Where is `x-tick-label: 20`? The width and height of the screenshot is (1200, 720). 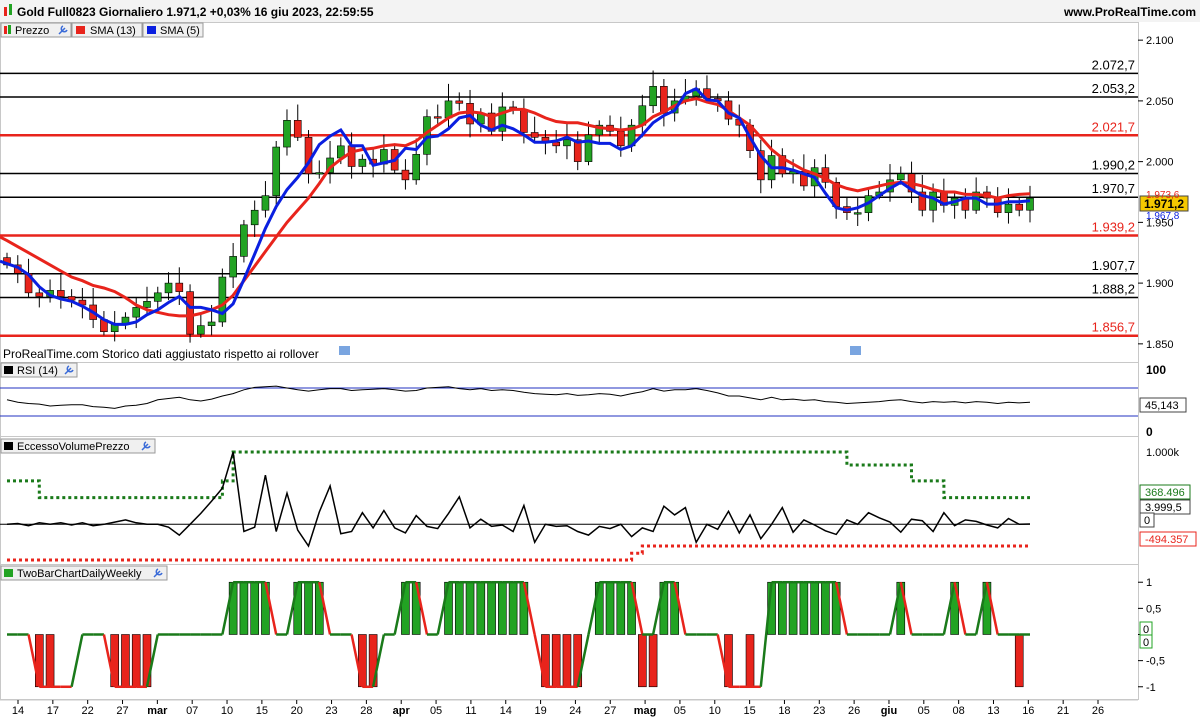
x-tick-label: 20 is located at coordinates (297, 711).